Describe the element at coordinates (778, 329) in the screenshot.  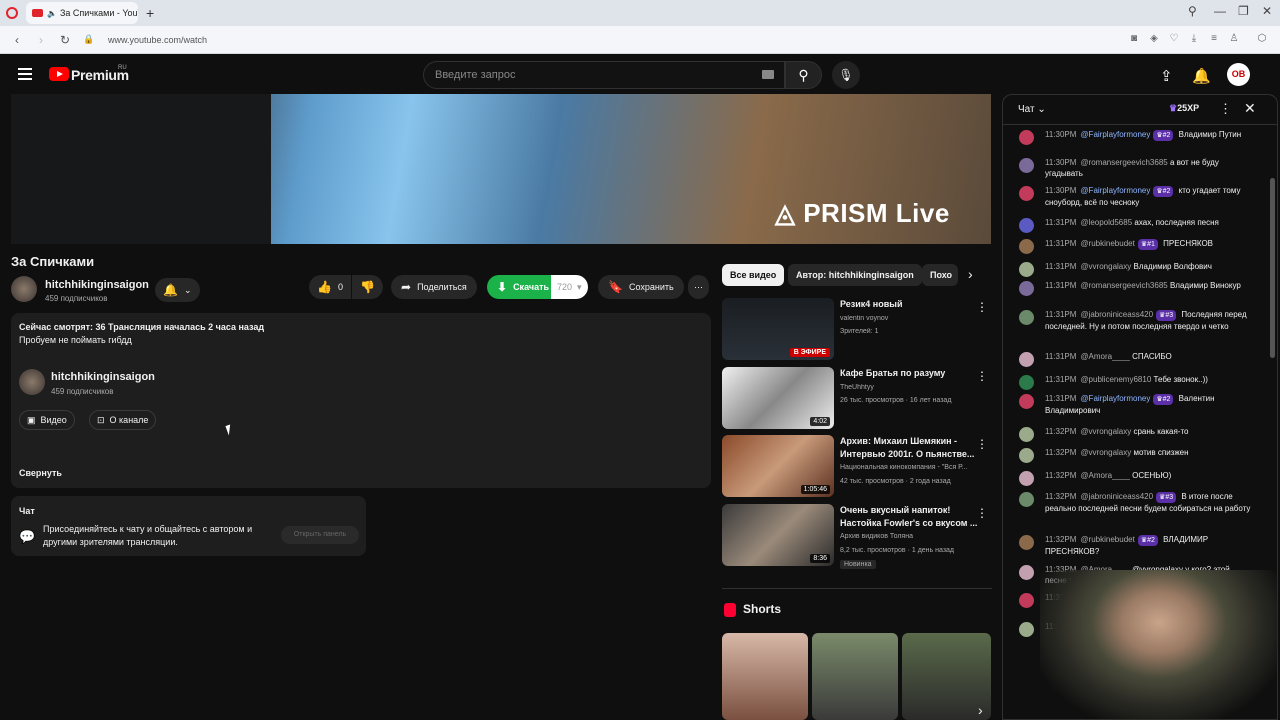
I see `video-thumbnail: В ЭФИРЕ` at that location.